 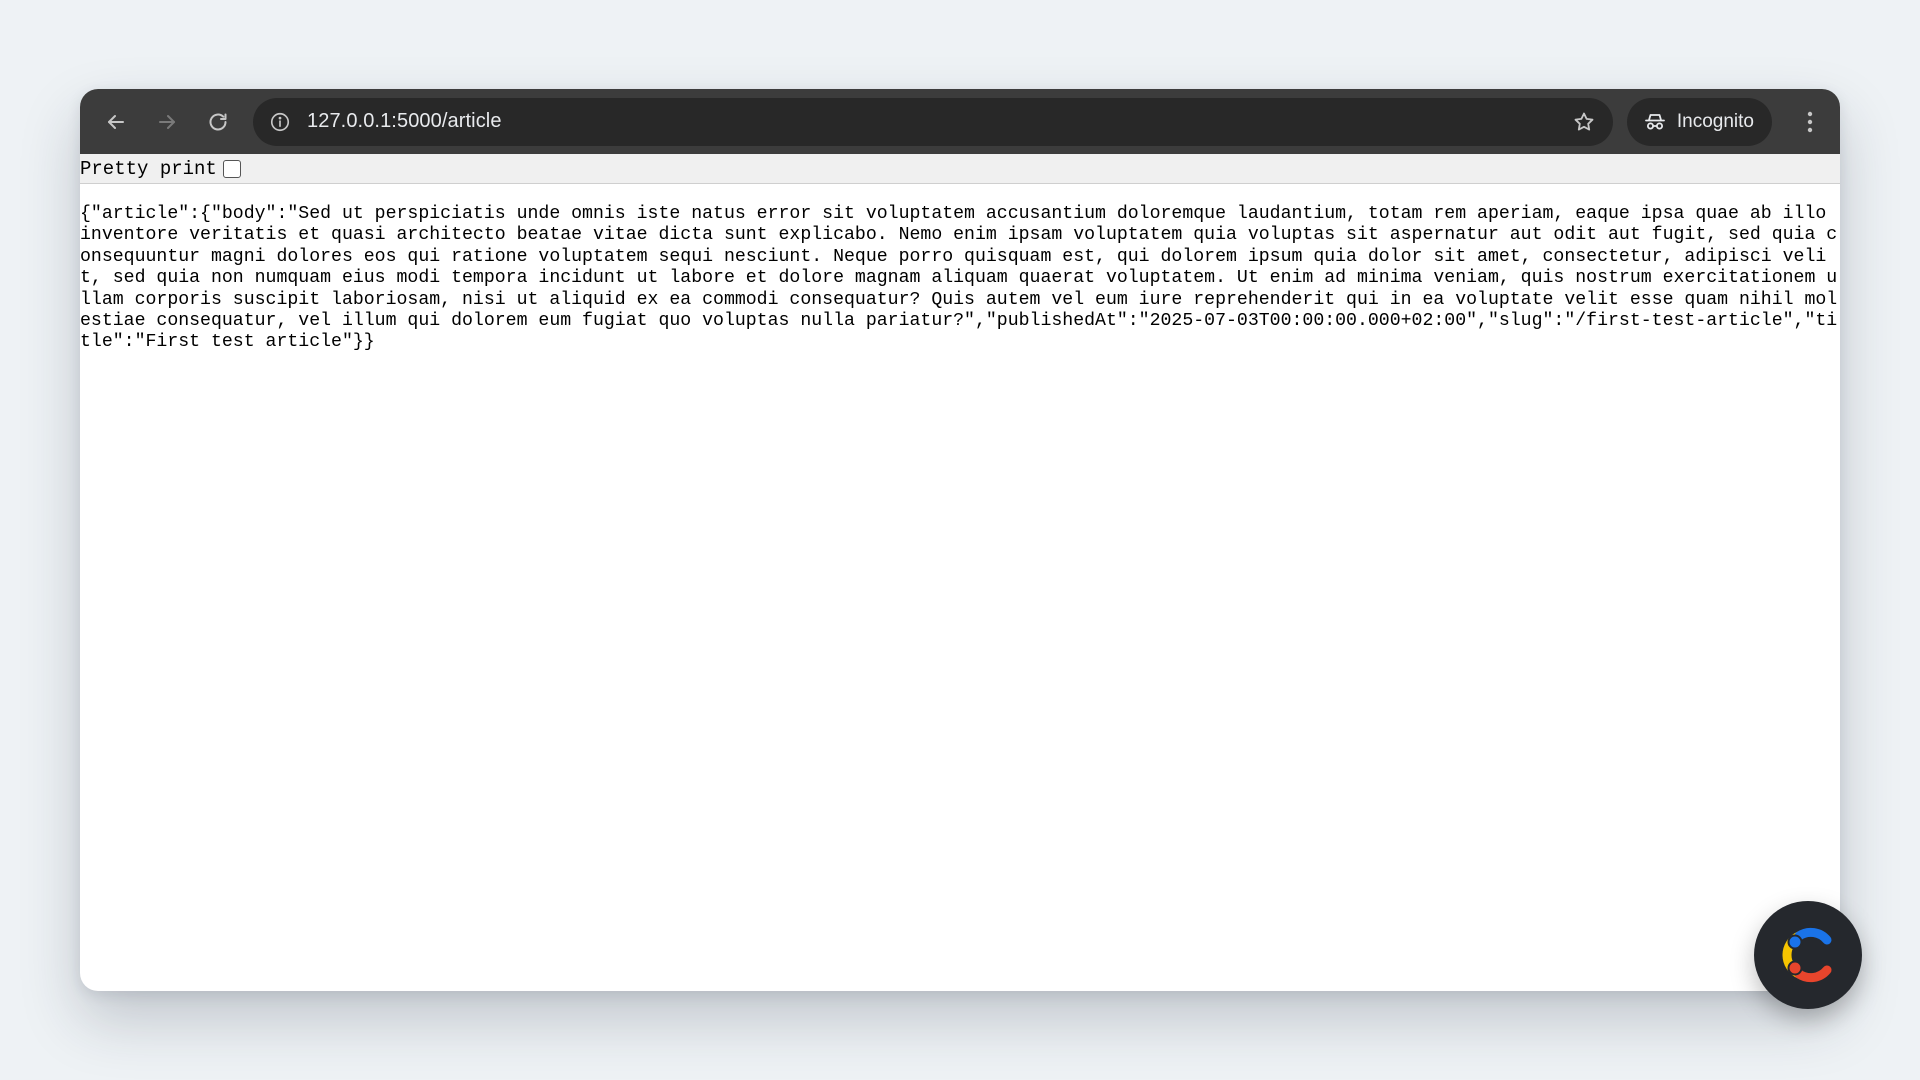 I want to click on reload-icon, so click(x=218, y=121).